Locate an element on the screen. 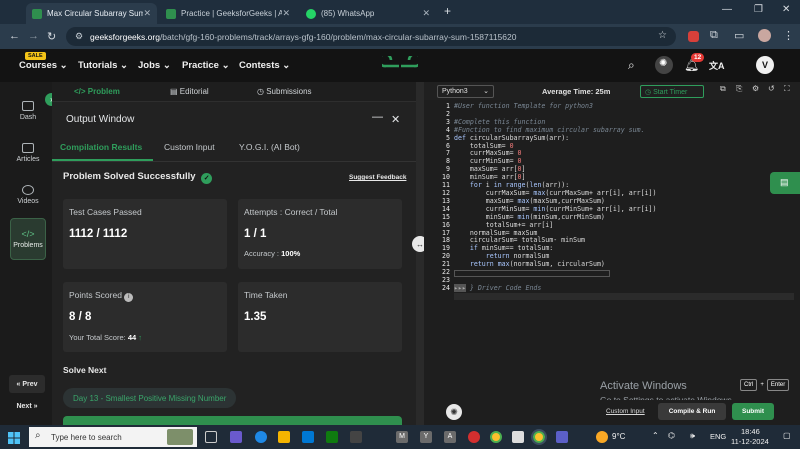  browser-menu-icon: ⋮ is located at coordinates (788, 35).